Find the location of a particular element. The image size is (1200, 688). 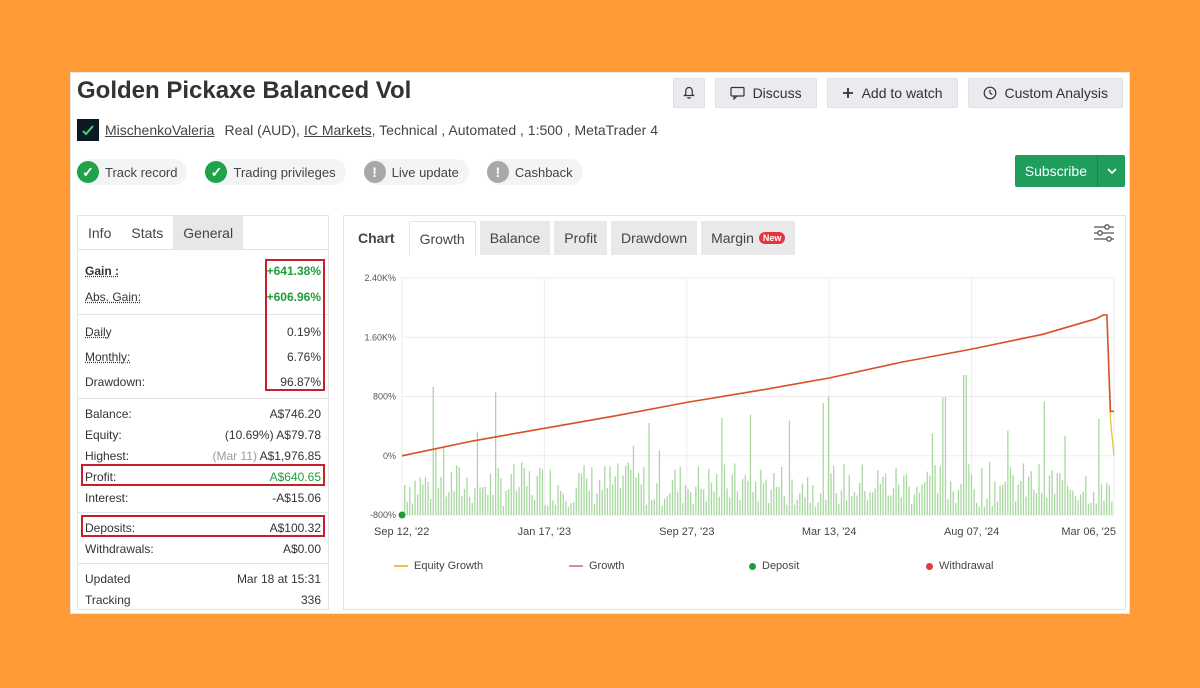

stat-label: Daily is located at coordinates (98, 332).